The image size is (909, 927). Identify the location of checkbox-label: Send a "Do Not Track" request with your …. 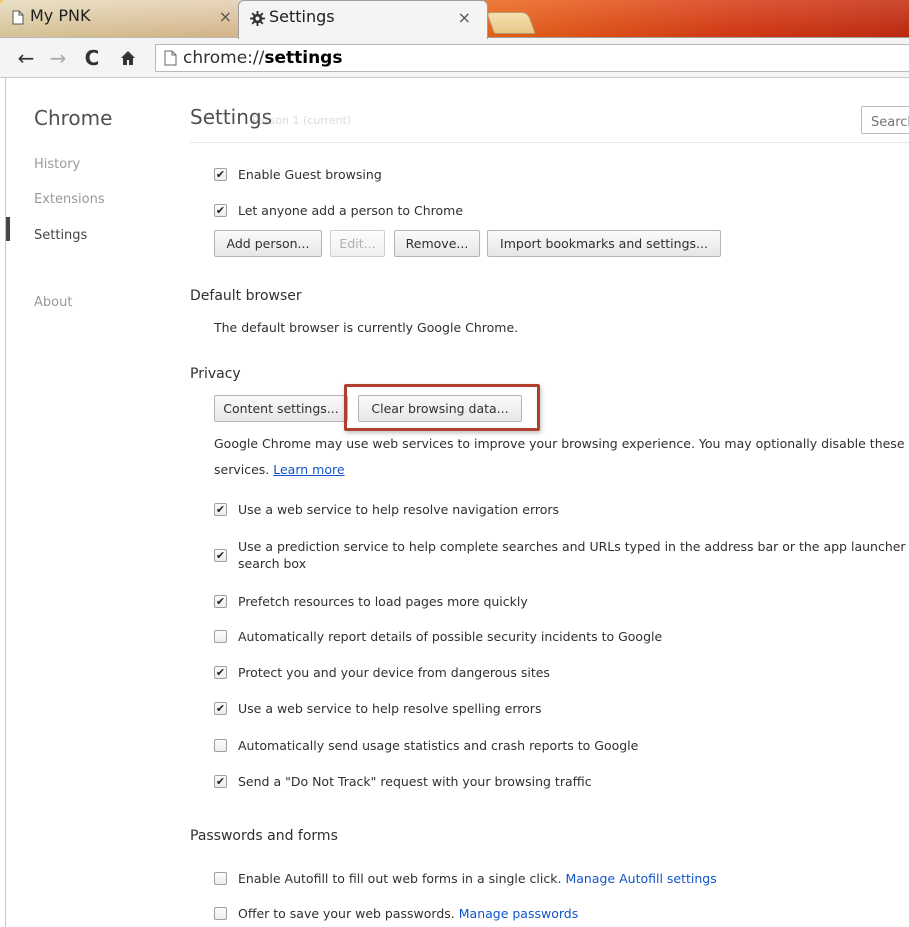
(415, 781).